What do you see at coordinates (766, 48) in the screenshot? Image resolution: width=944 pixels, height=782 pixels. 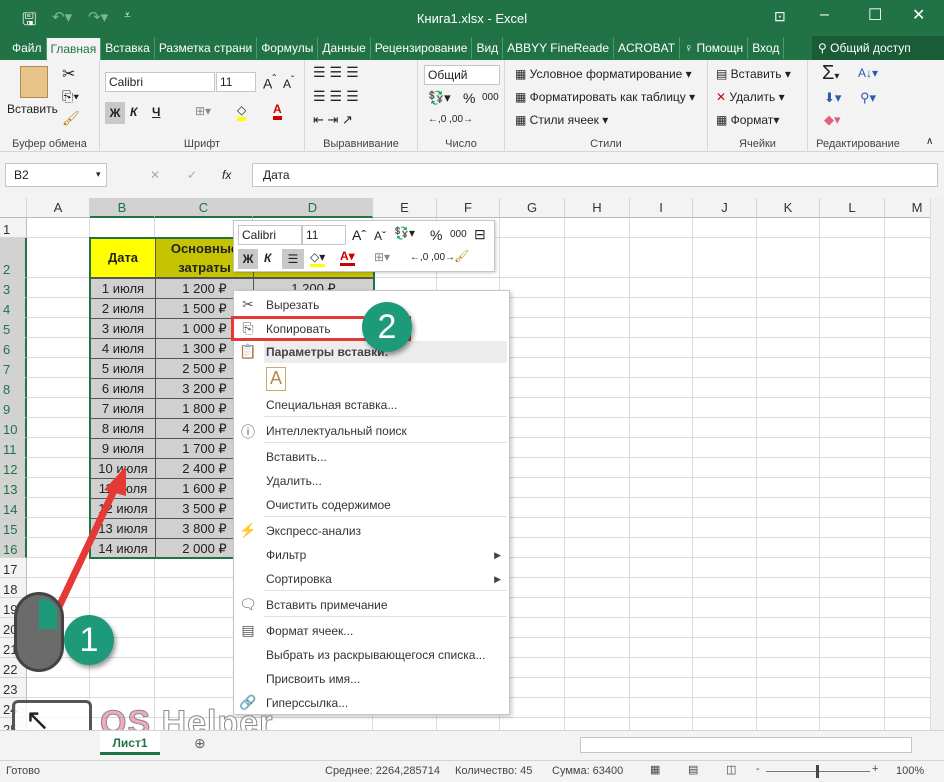 I see `tab-11: Вход` at bounding box center [766, 48].